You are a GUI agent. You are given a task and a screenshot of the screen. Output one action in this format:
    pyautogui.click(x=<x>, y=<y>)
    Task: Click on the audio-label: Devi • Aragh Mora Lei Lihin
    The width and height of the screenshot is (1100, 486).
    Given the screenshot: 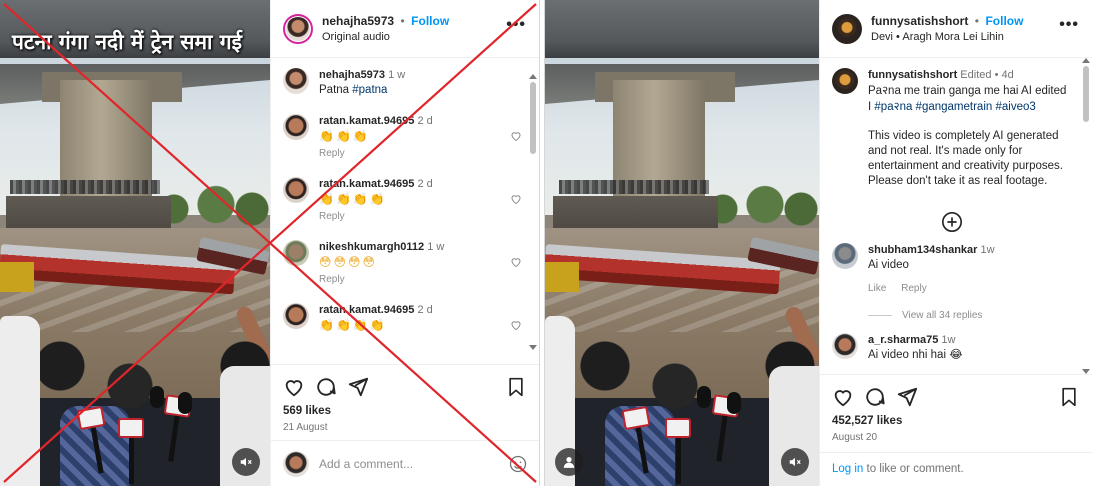 What is the action you would take?
    pyautogui.click(x=947, y=37)
    